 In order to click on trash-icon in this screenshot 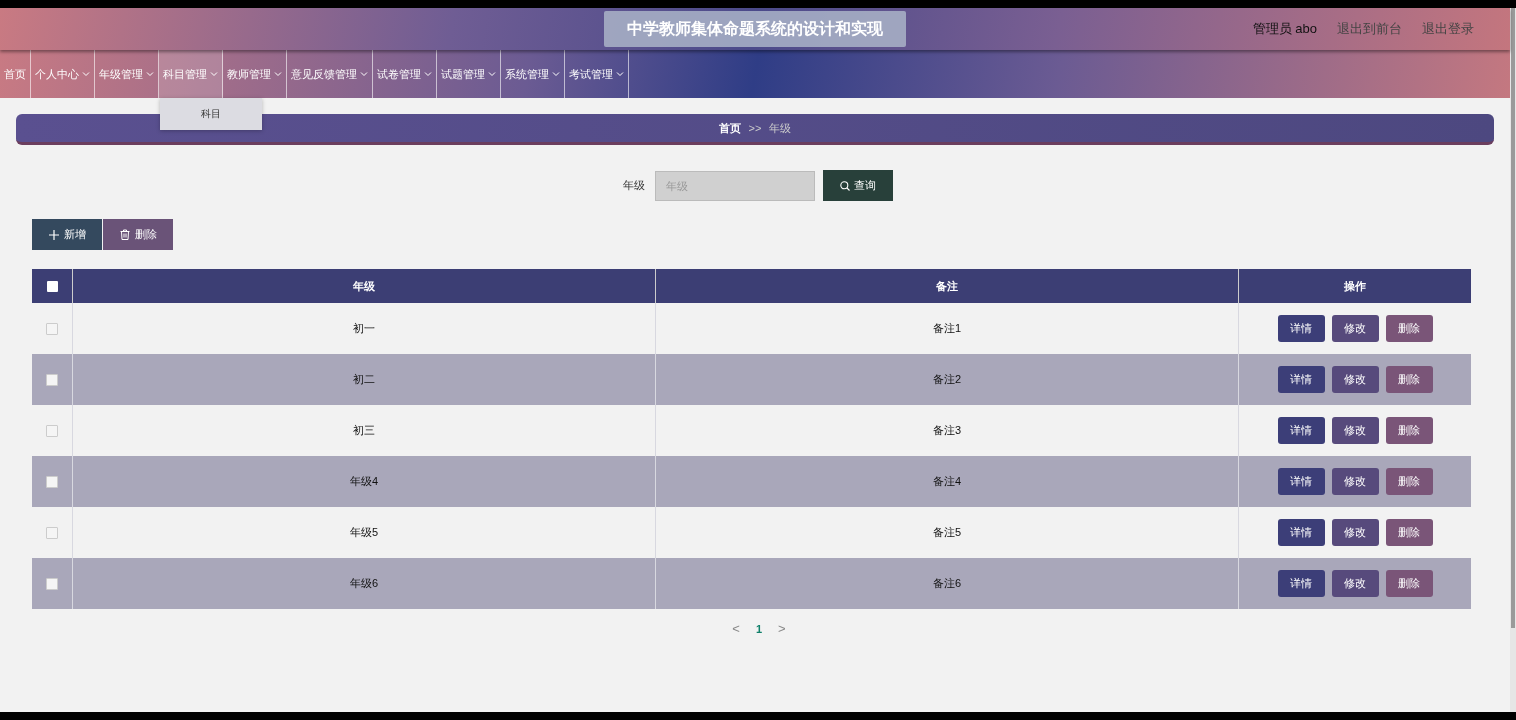, I will do `click(124, 234)`.